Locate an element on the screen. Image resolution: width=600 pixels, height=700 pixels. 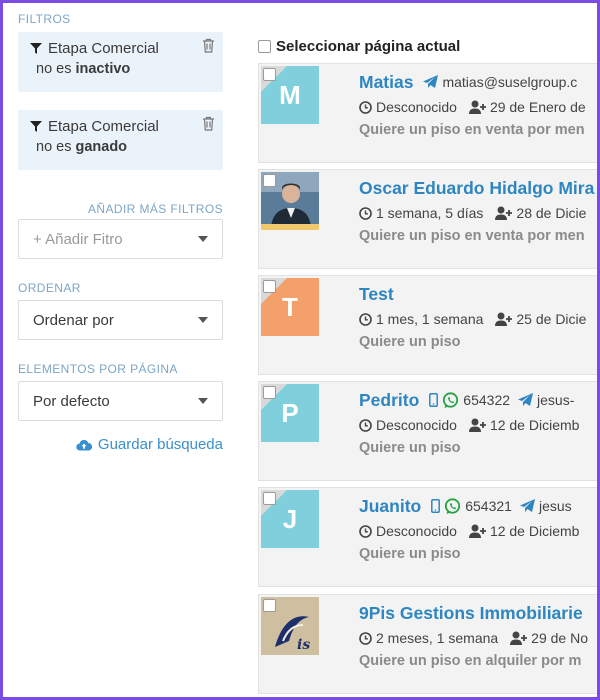
per-page-select-value: Por defecto is located at coordinates (71, 401).